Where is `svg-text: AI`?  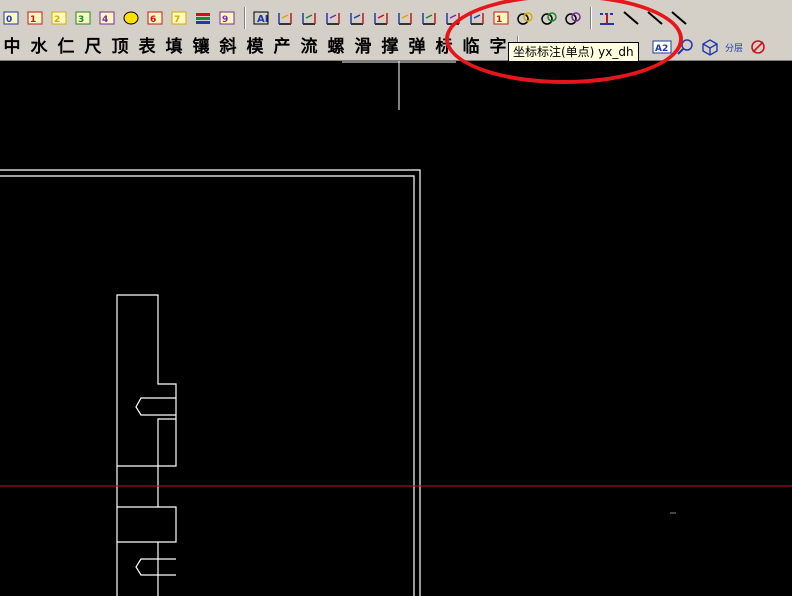
svg-text: AI is located at coordinates (262, 19).